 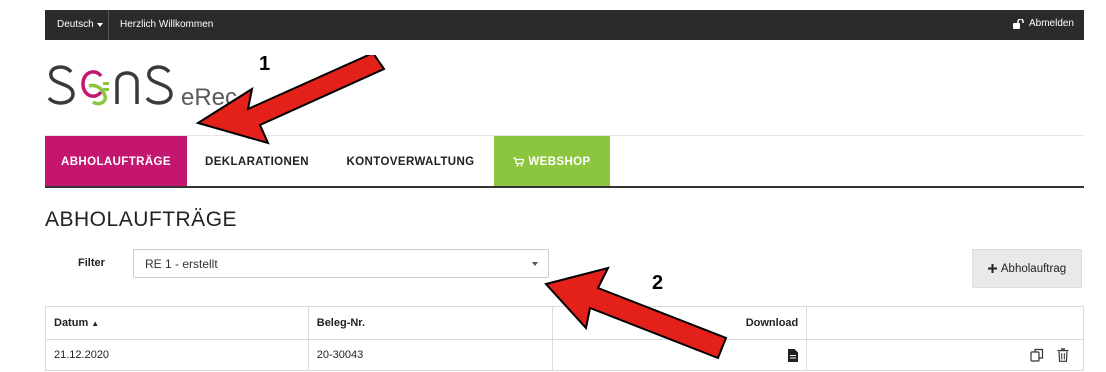 What do you see at coordinates (793, 355) in the screenshot?
I see `file-icon` at bounding box center [793, 355].